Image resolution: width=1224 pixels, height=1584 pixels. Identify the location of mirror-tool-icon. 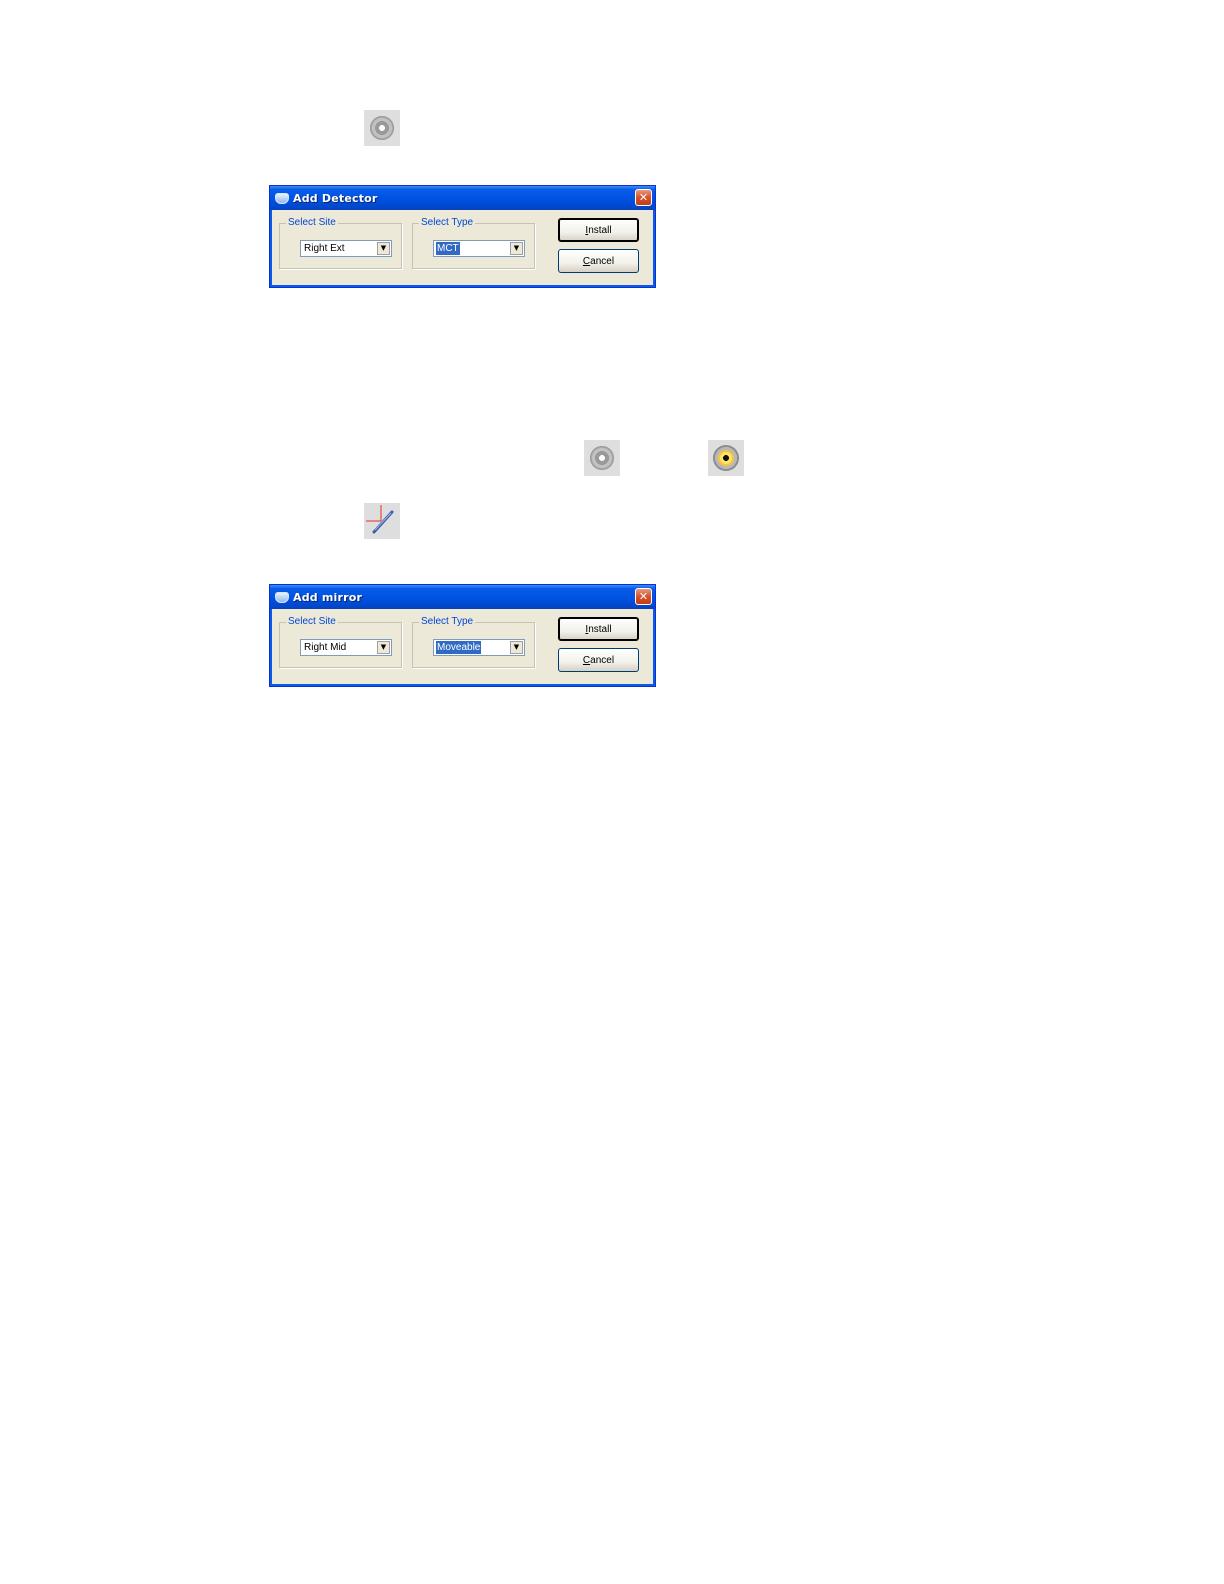
(382, 521).